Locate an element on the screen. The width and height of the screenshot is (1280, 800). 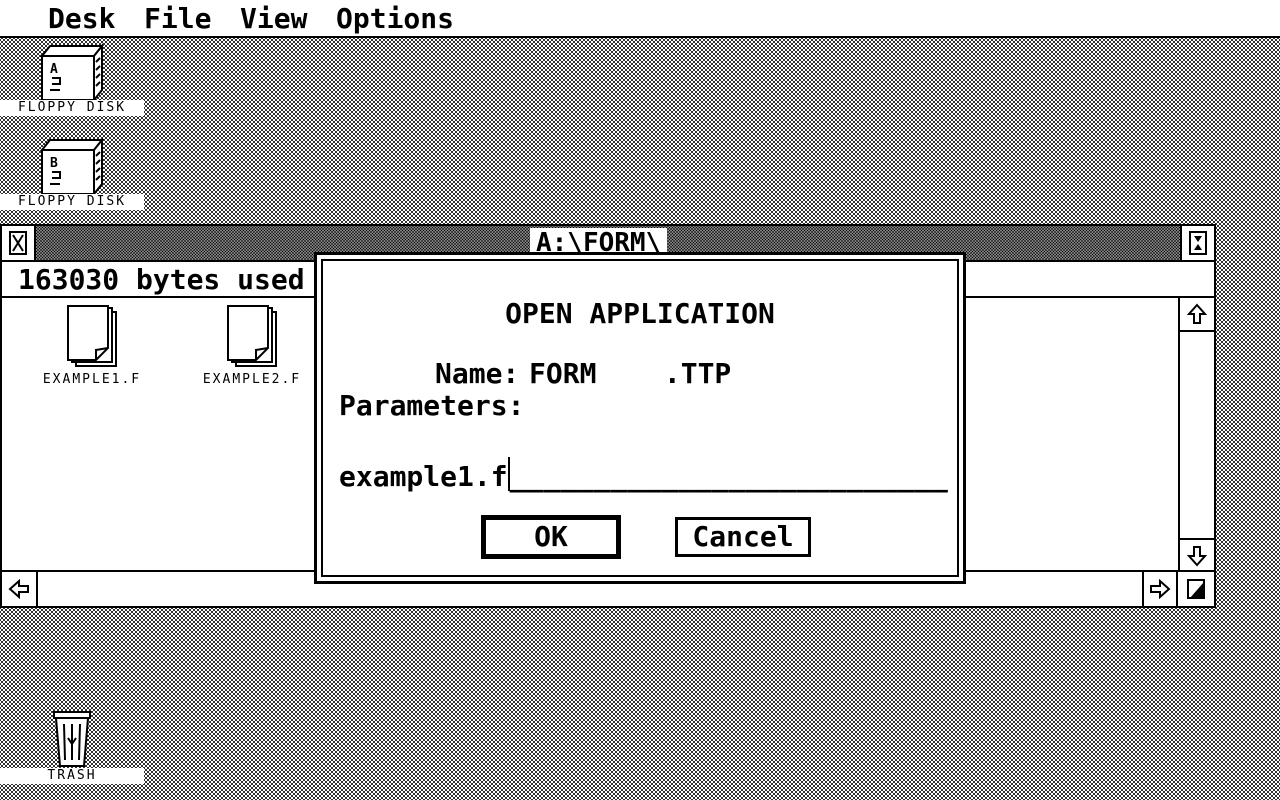
cancel-button: Cancel is located at coordinates (743, 537).